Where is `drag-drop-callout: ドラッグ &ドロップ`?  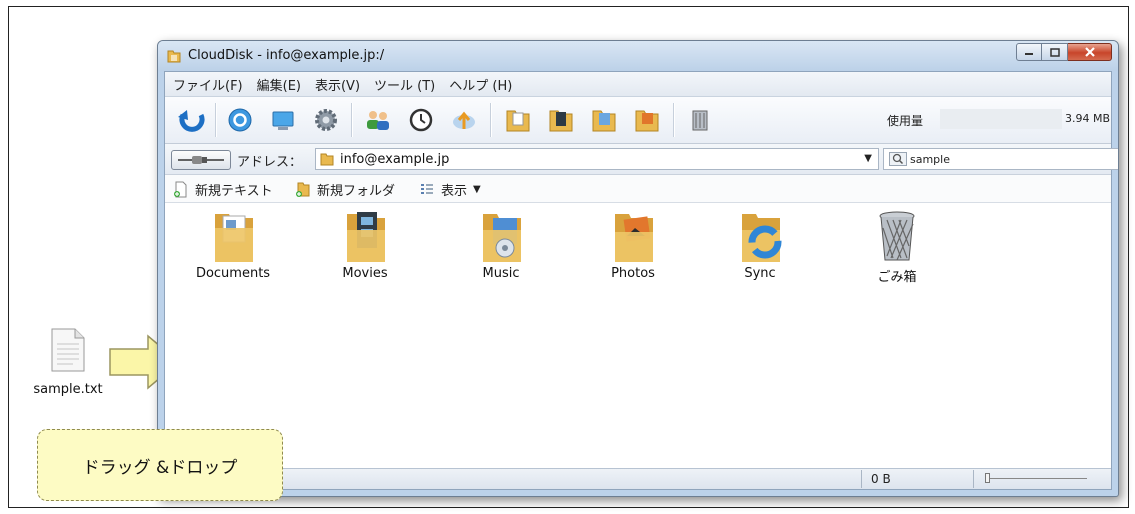
drag-drop-callout: ドラッグ &ドロップ is located at coordinates (160, 465).